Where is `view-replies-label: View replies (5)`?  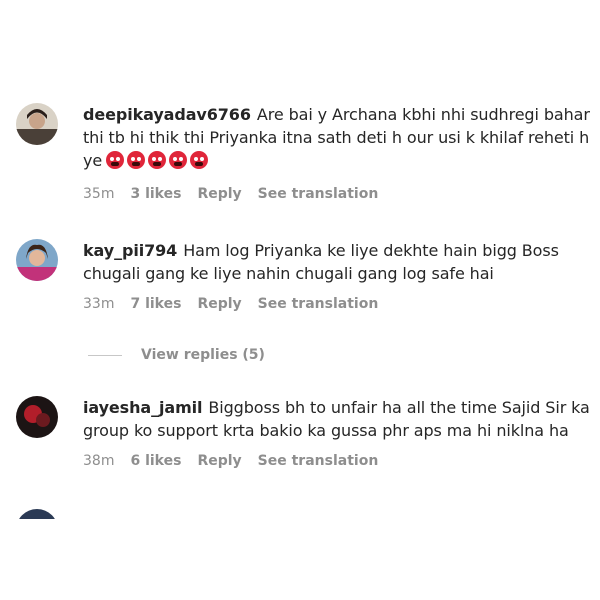 view-replies-label: View replies (5) is located at coordinates (203, 355).